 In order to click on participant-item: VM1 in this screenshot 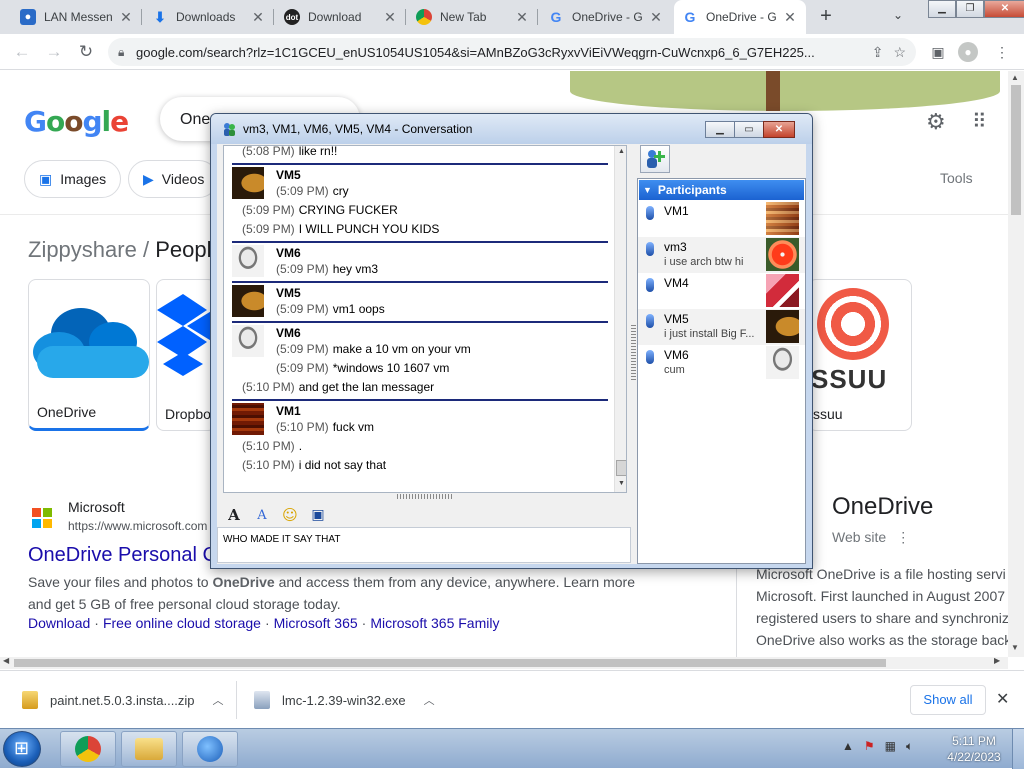, I will do `click(721, 219)`.